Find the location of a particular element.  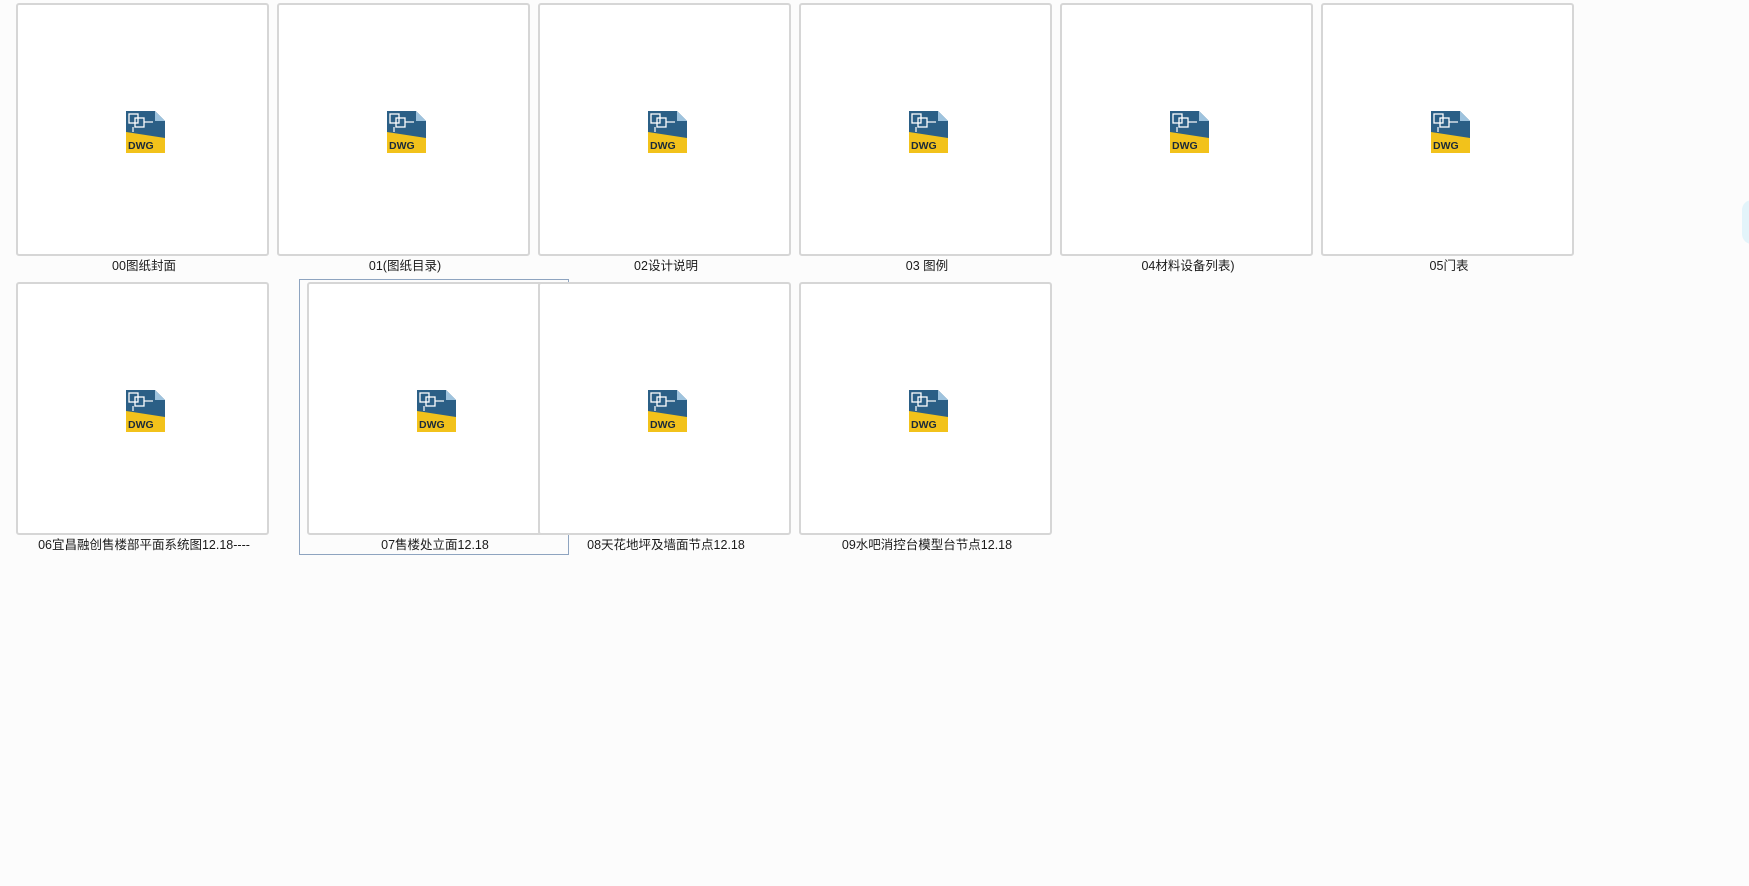

edge-bubble is located at coordinates (1745, 222).